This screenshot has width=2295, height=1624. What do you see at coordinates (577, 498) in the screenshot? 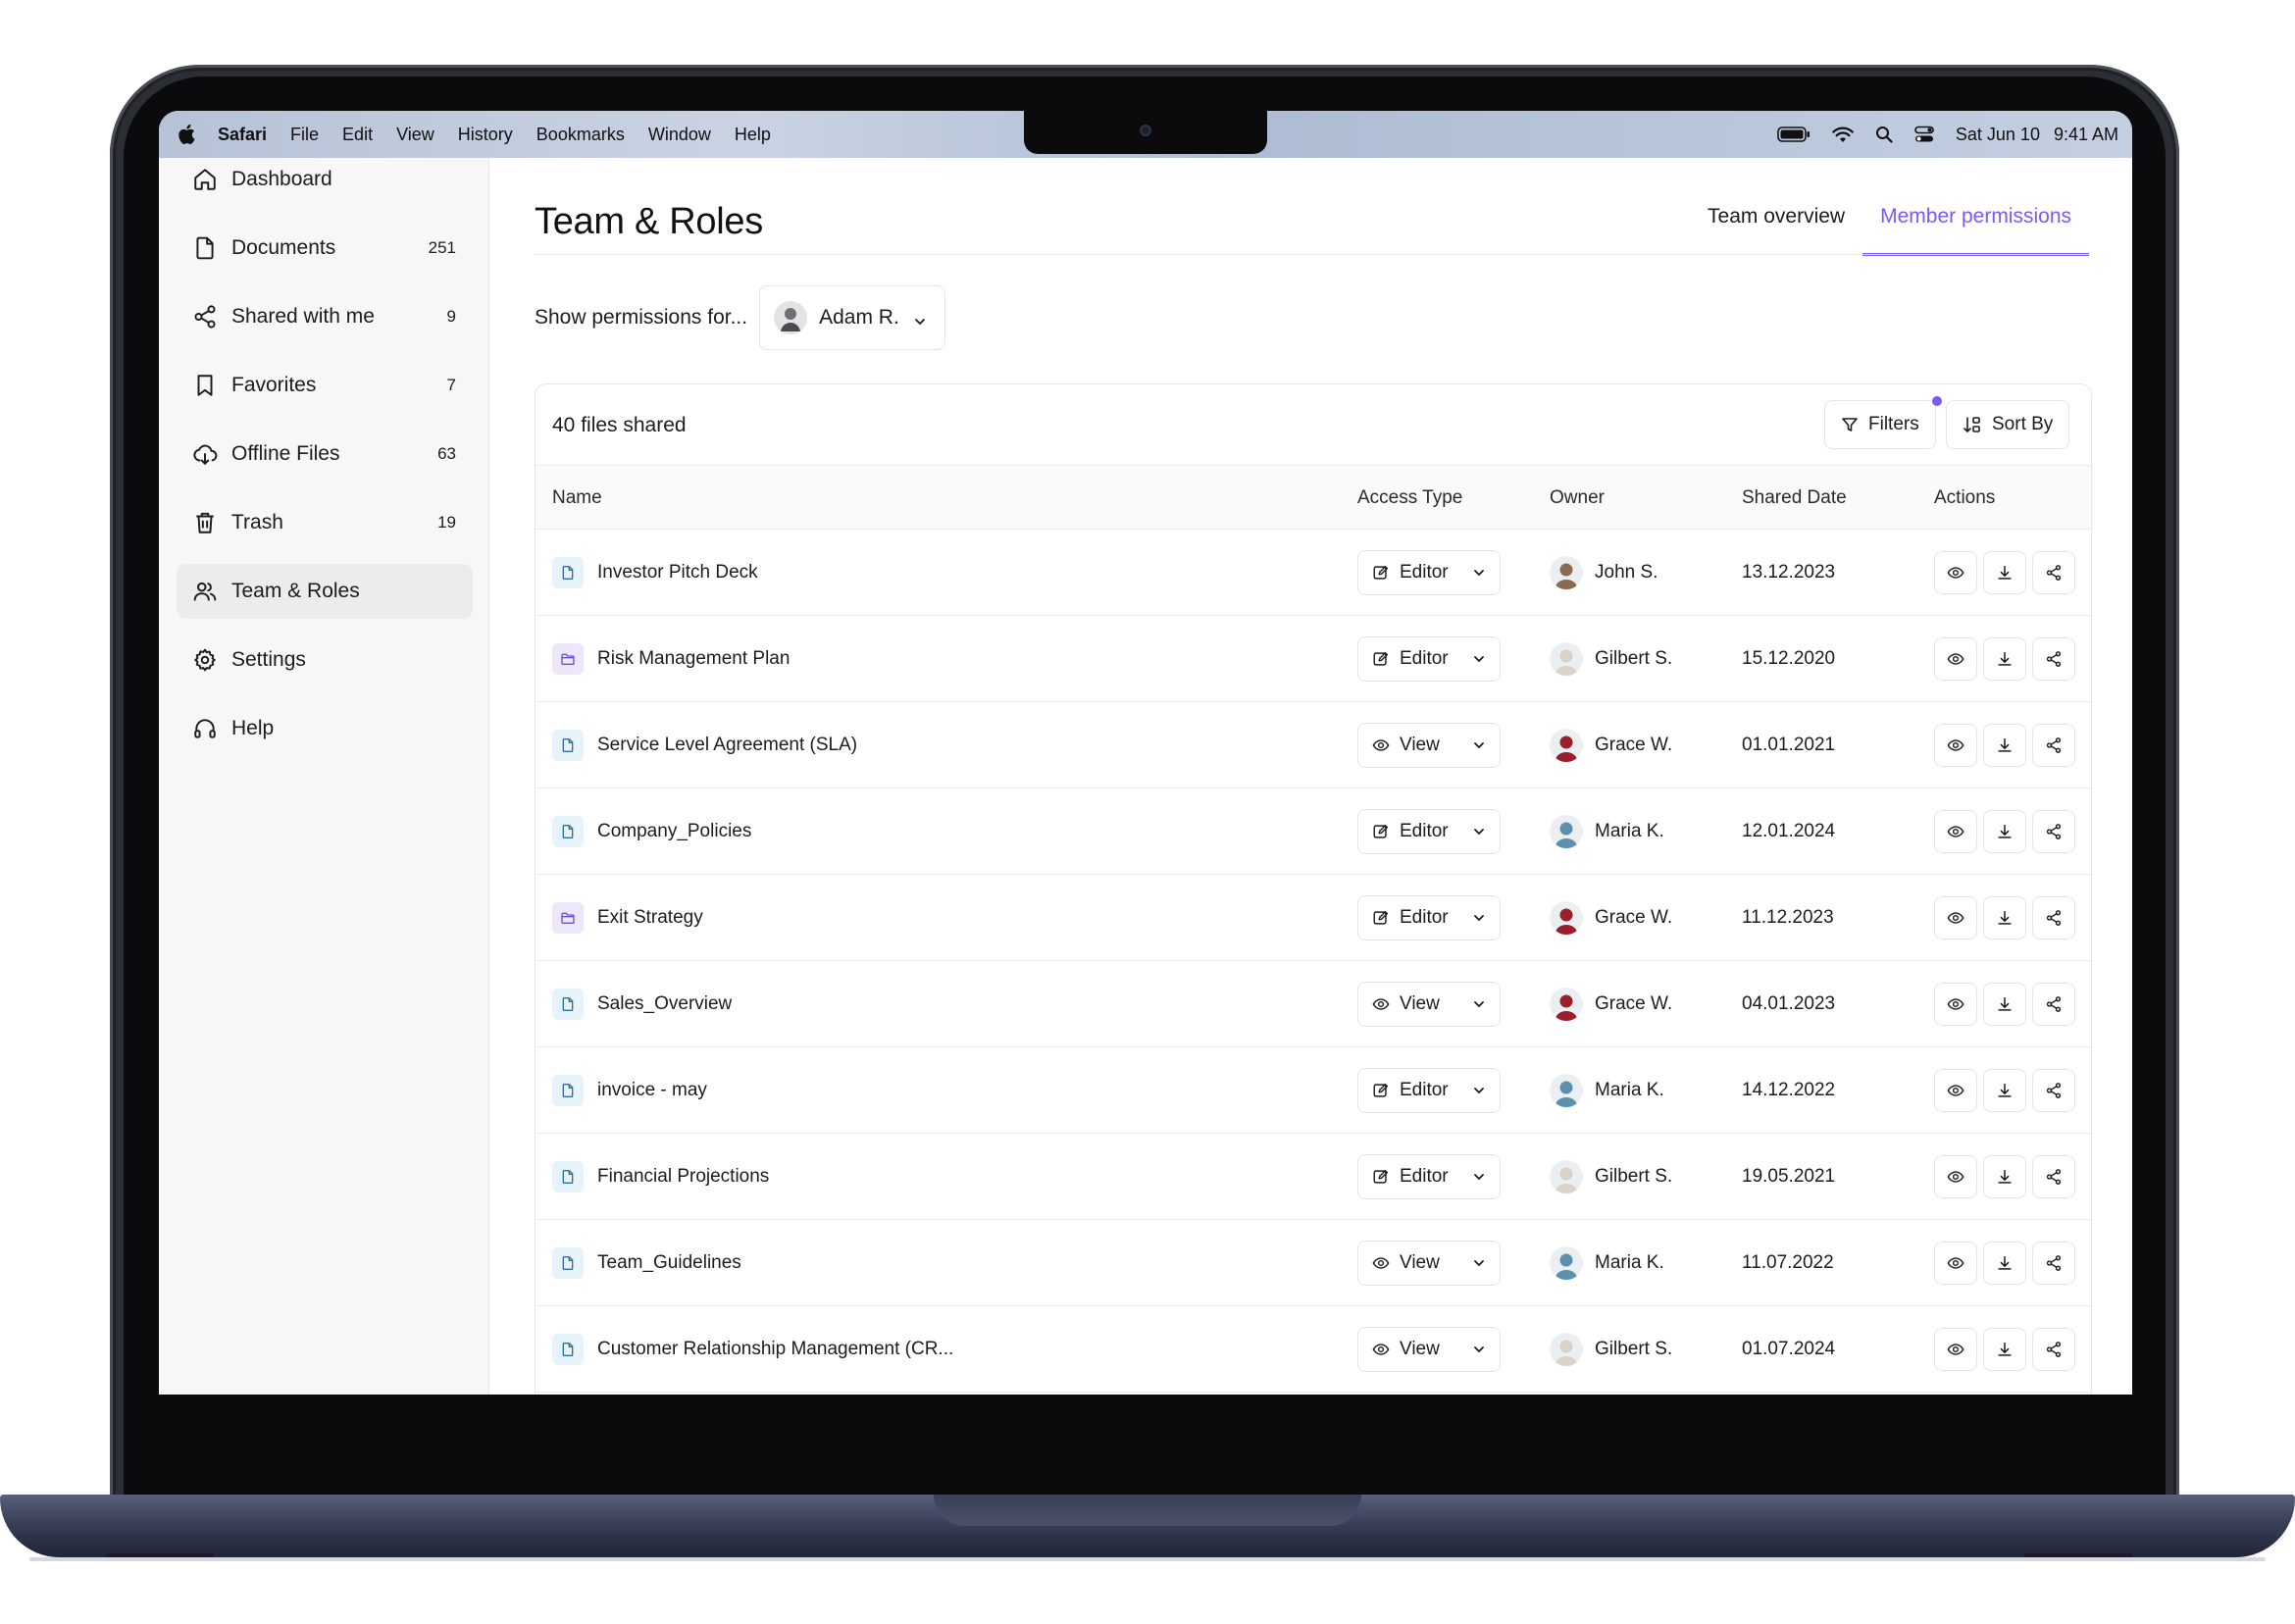
I see `column-header-name: Name` at bounding box center [577, 498].